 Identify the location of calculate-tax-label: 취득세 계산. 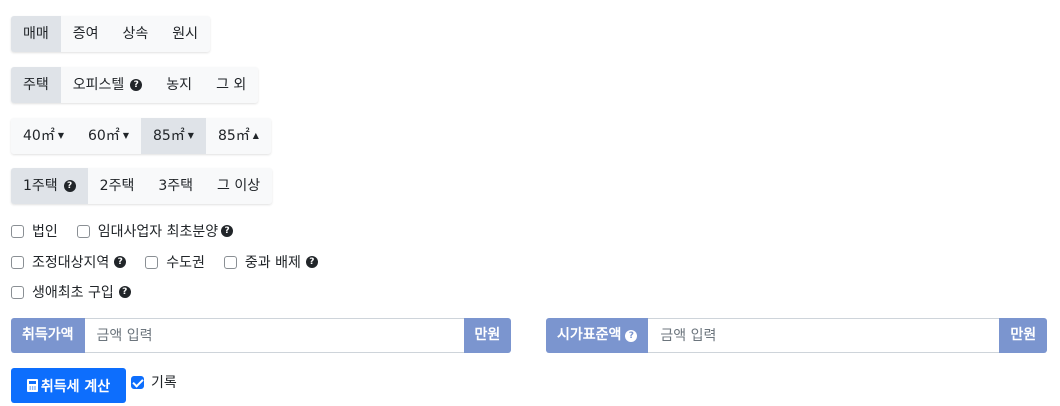
(75, 386).